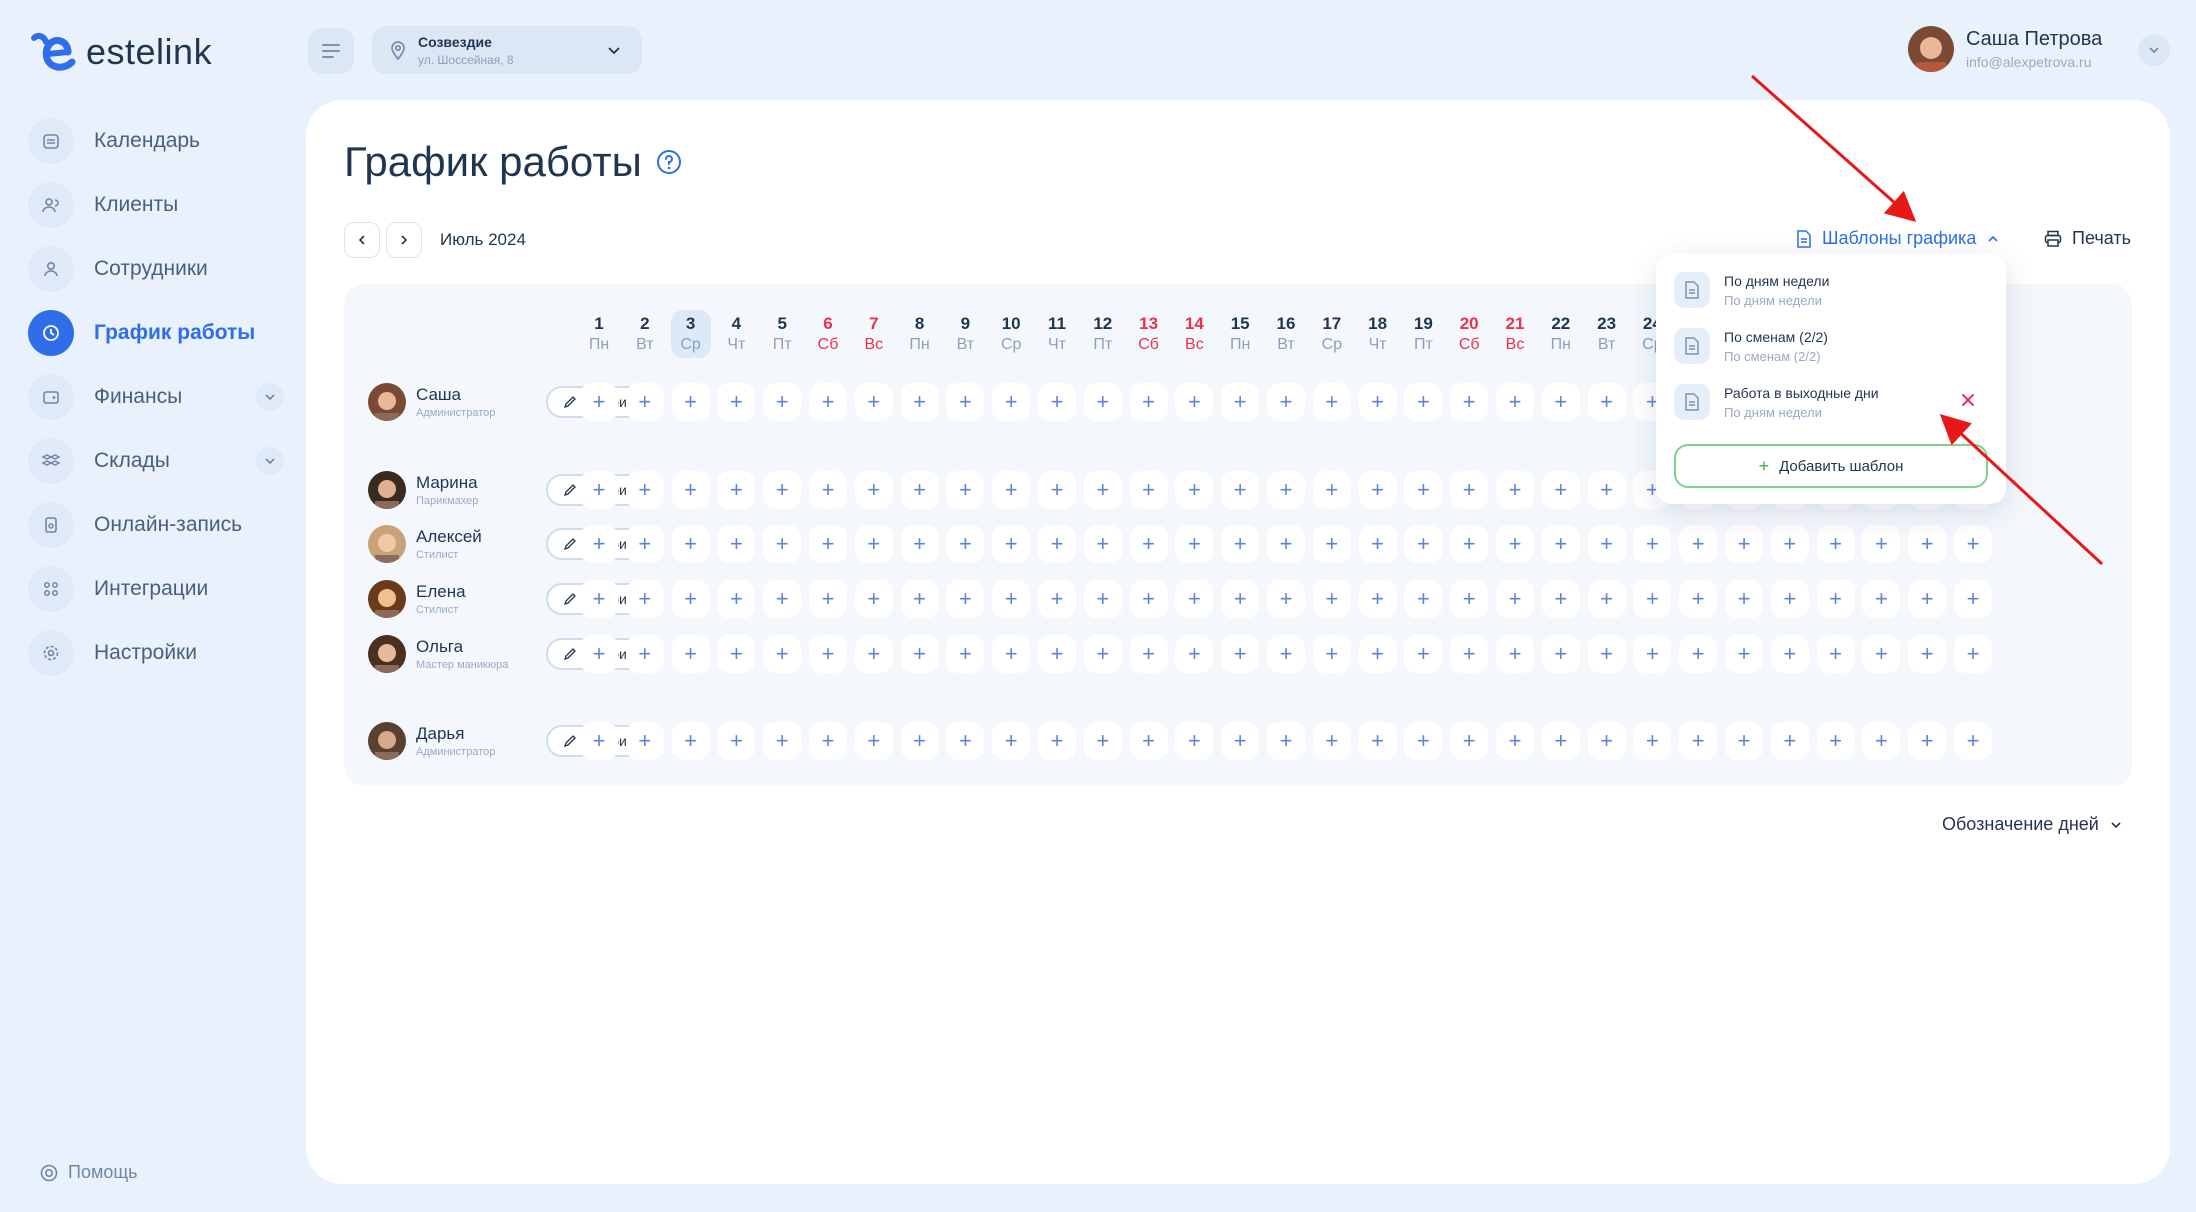 The width and height of the screenshot is (2196, 1212). I want to click on sidebar-item: График работы, so click(155, 333).